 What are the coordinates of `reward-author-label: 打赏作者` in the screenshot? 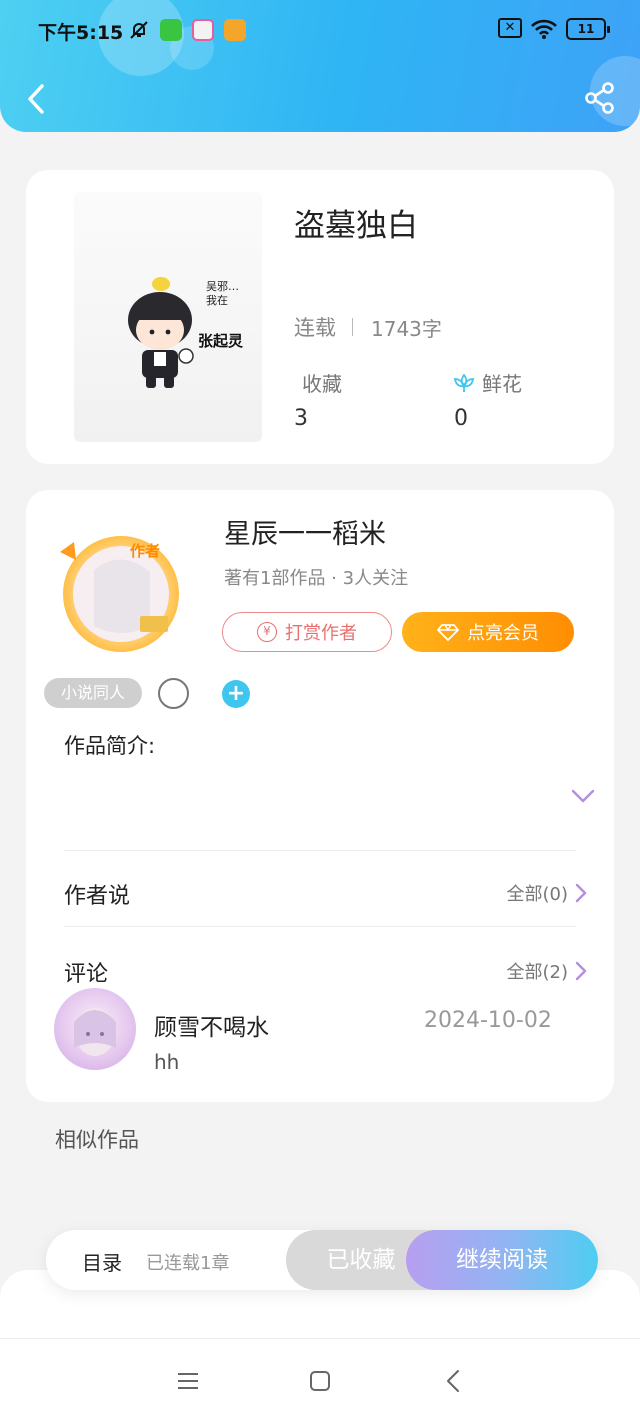 It's located at (321, 633).